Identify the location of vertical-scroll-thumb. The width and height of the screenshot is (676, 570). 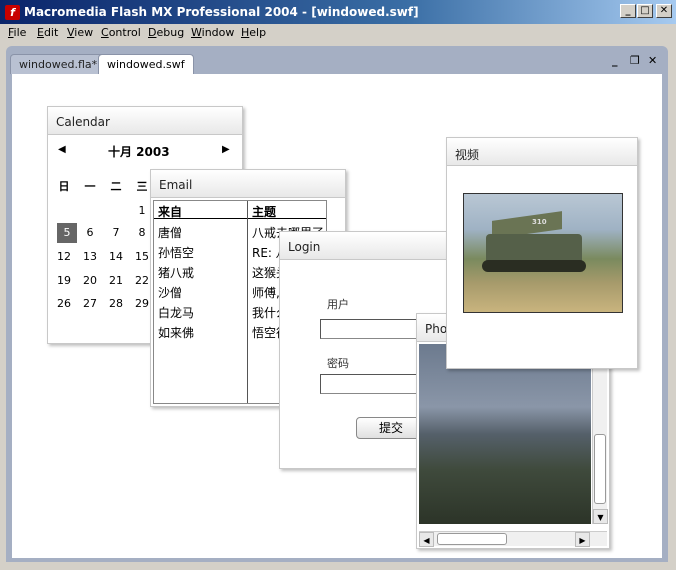
(600, 469).